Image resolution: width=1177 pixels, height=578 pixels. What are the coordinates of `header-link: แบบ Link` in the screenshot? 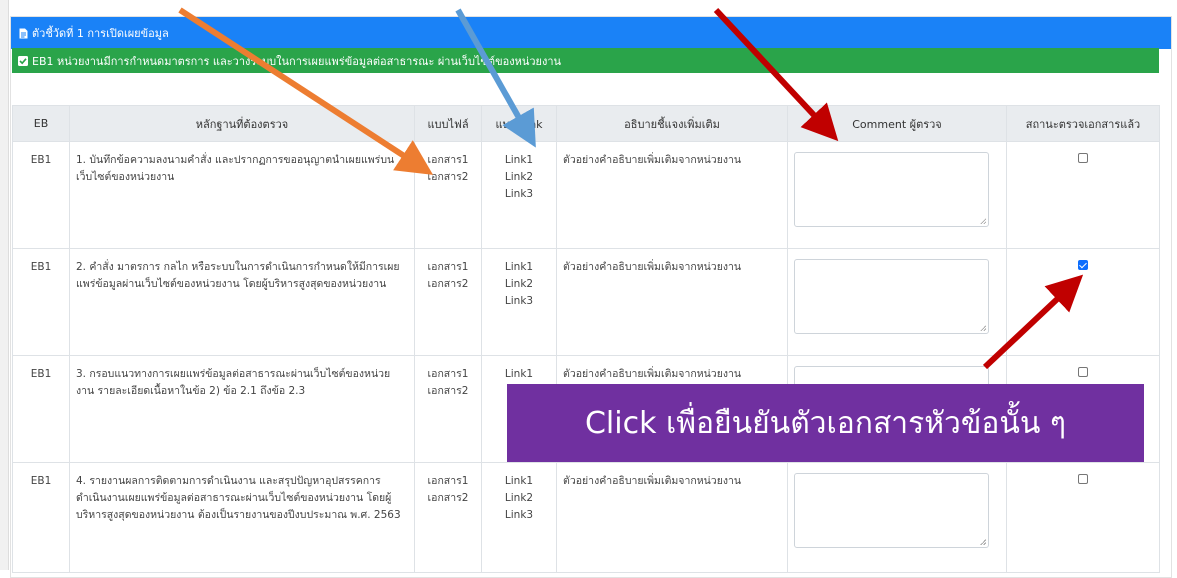 It's located at (519, 123).